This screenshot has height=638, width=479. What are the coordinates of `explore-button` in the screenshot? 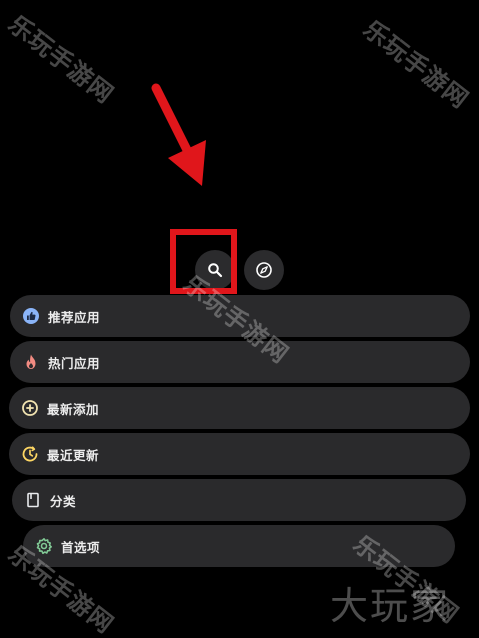 It's located at (264, 270).